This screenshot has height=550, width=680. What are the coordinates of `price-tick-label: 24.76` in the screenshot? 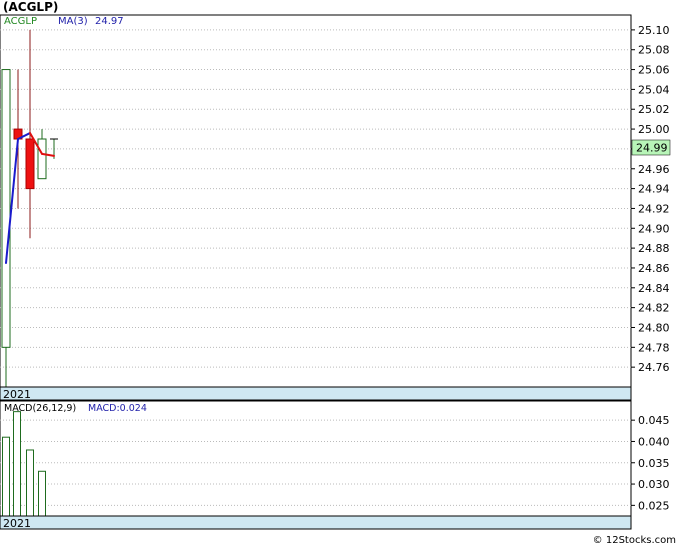 It's located at (654, 367).